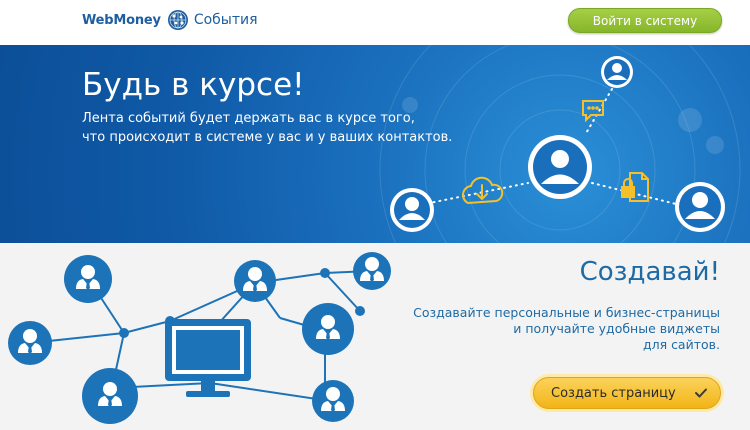  Describe the element at coordinates (193, 85) in the screenshot. I see `hero-title: Будь в курсе!` at that location.